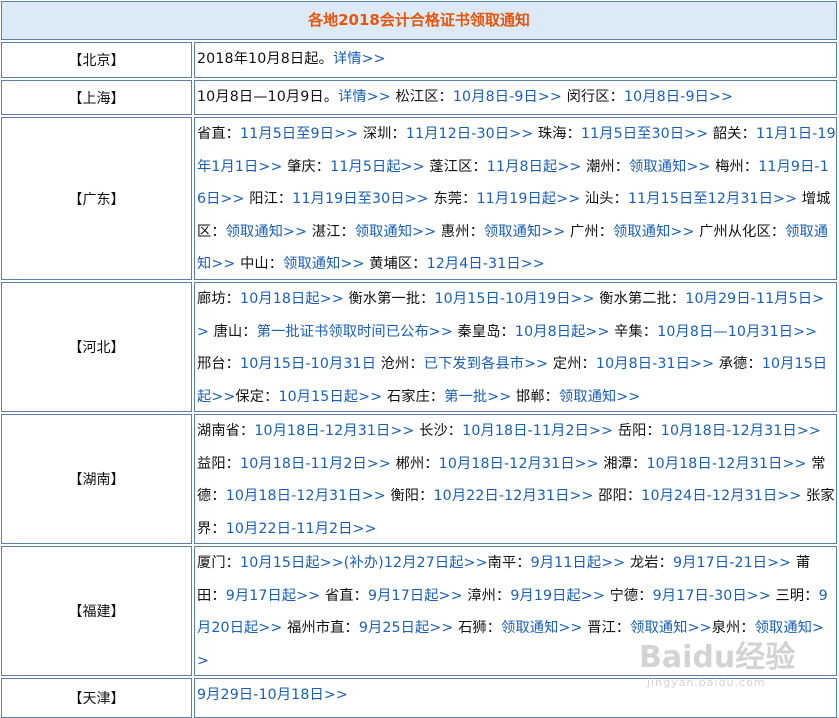 This screenshot has height=718, width=839. Describe the element at coordinates (419, 20) in the screenshot. I see `table-title: 各地2018会计合格证书领取通知` at that location.